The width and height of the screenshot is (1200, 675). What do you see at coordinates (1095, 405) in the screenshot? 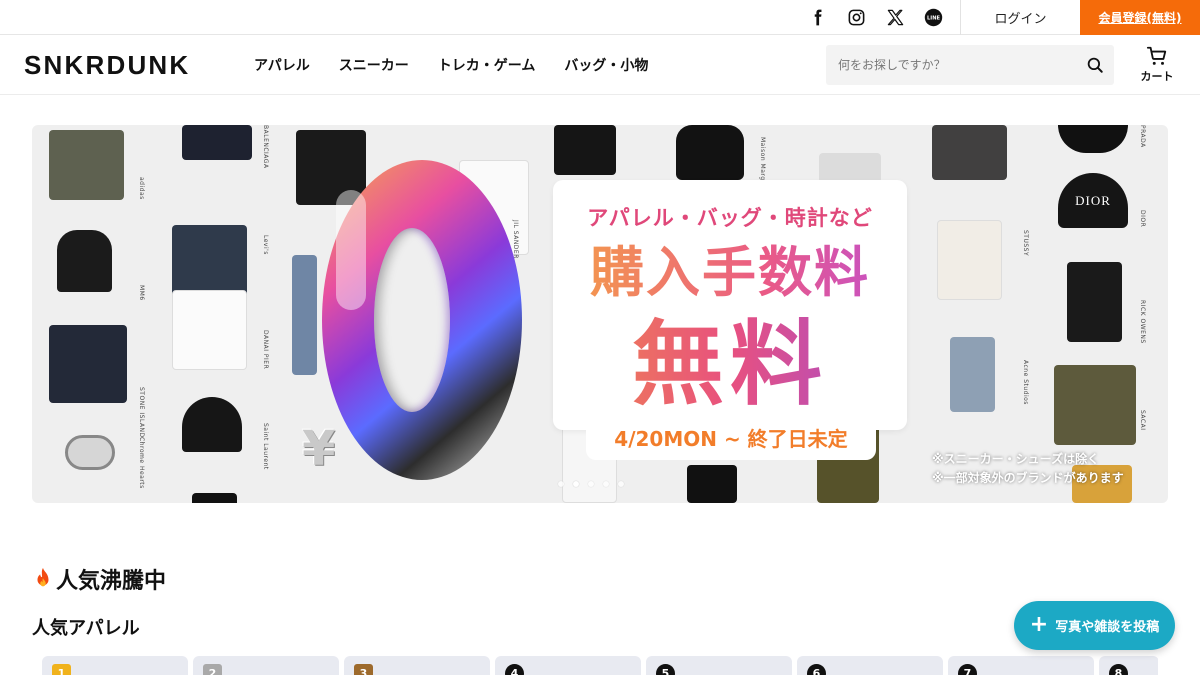
I see `product-image-bomber-jacket` at bounding box center [1095, 405].